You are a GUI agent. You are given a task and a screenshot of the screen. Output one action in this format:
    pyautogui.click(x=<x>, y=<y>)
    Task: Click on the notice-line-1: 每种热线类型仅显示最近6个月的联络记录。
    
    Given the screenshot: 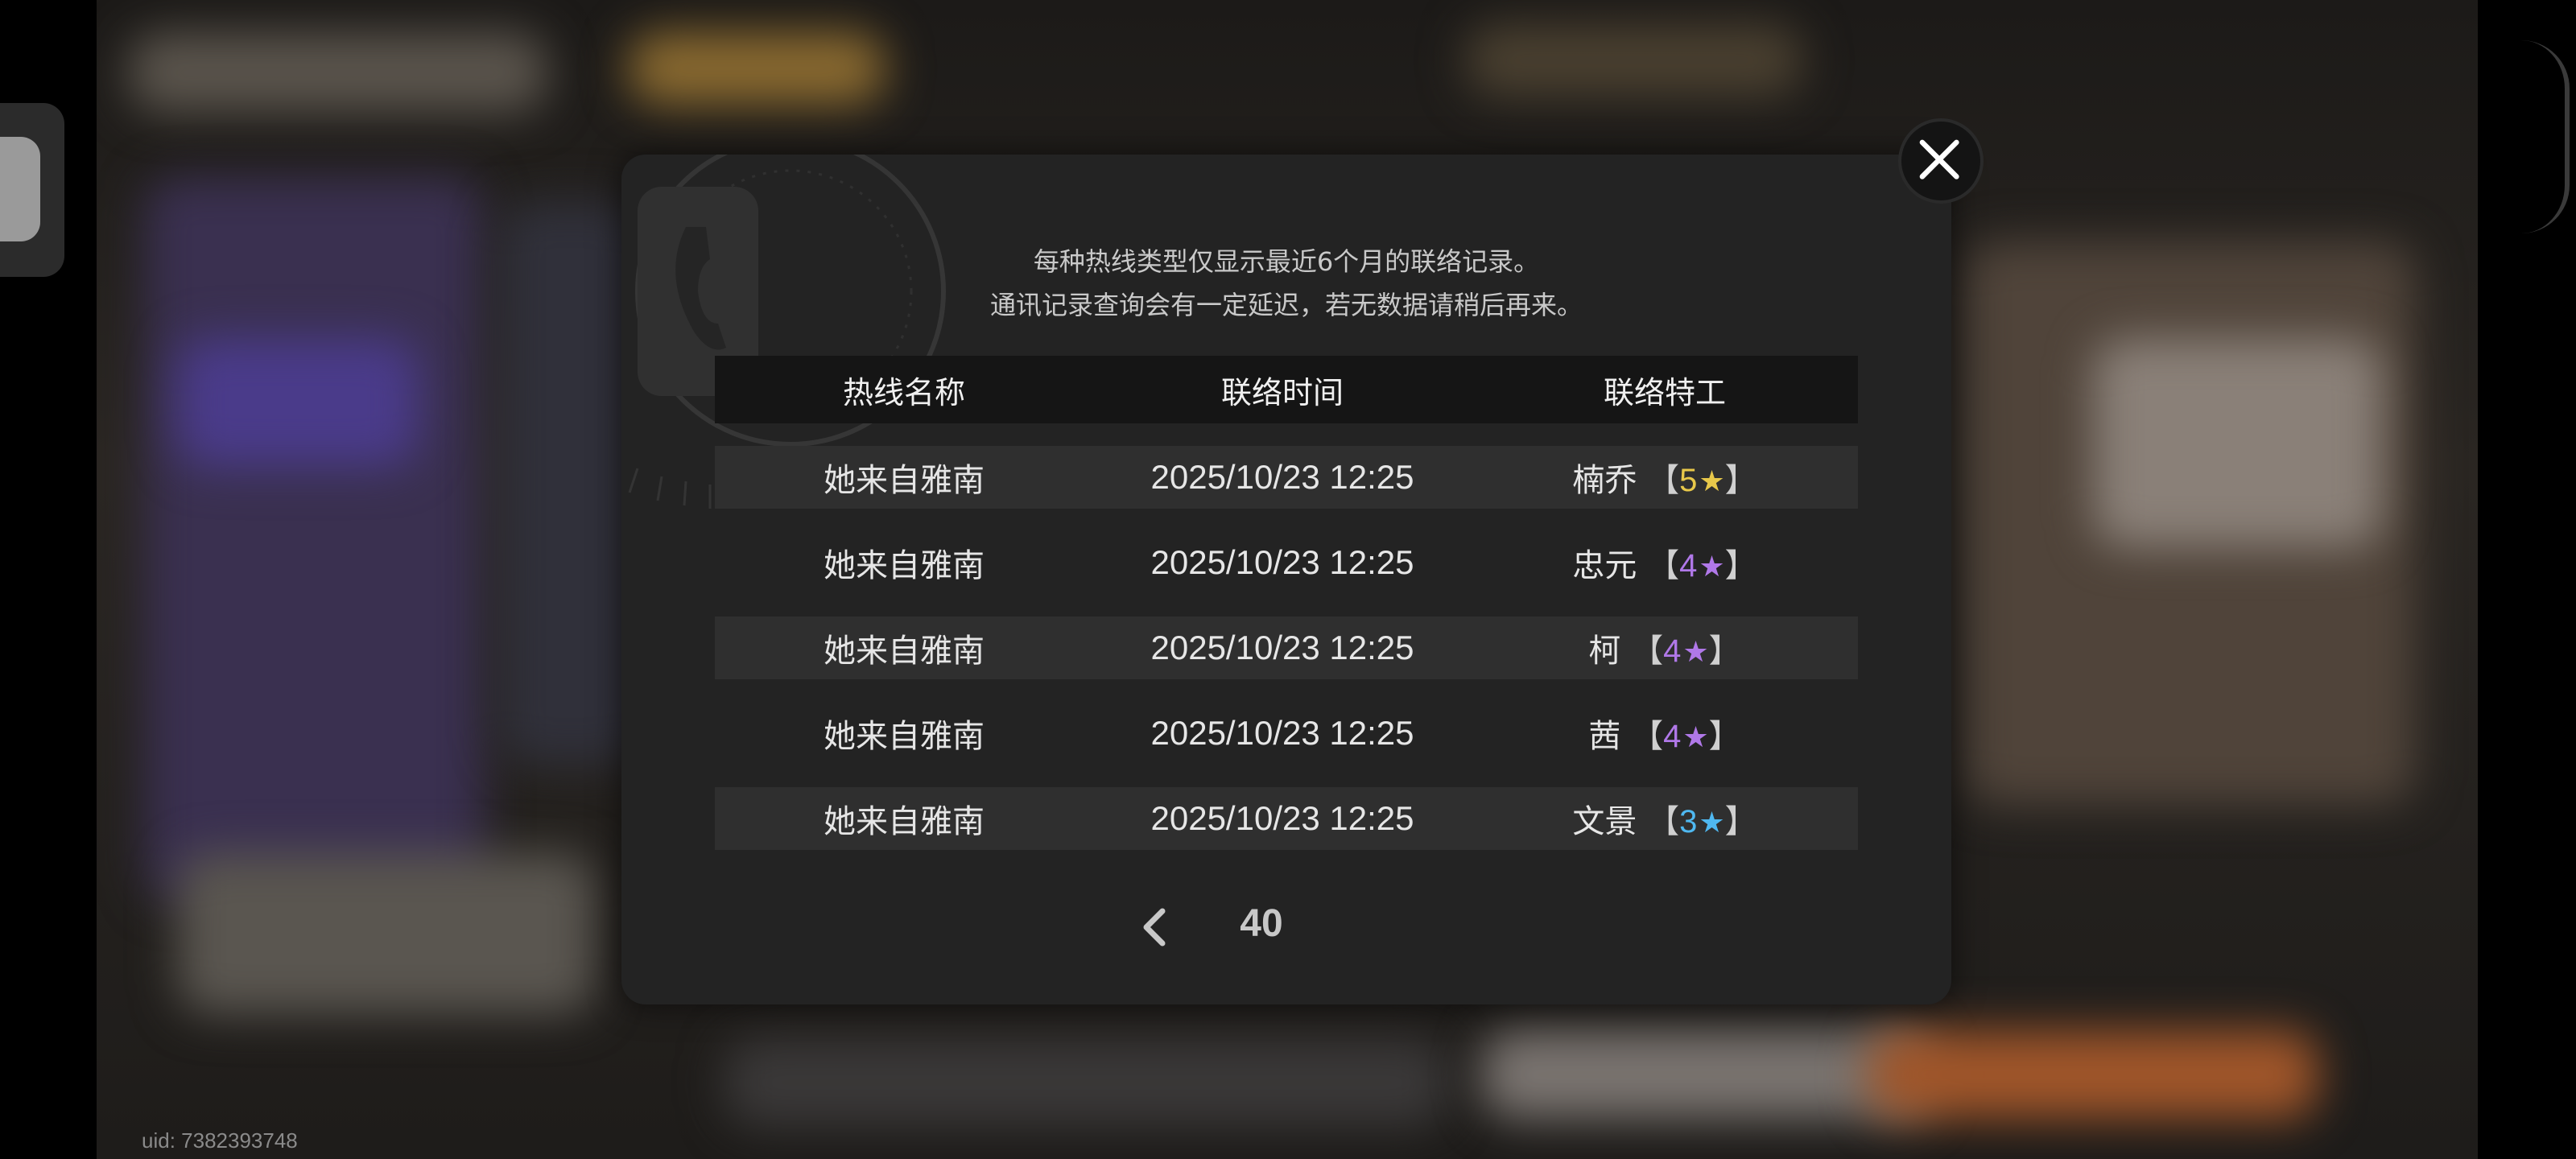 What is the action you would take?
    pyautogui.click(x=1286, y=261)
    